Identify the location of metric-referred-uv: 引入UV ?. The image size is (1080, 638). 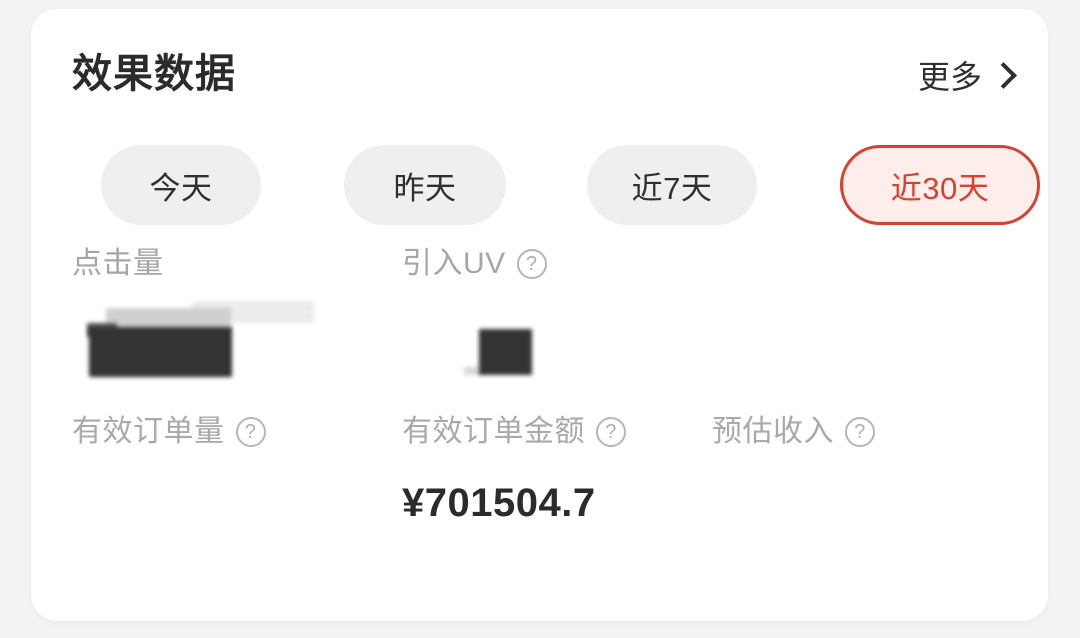
(557, 311).